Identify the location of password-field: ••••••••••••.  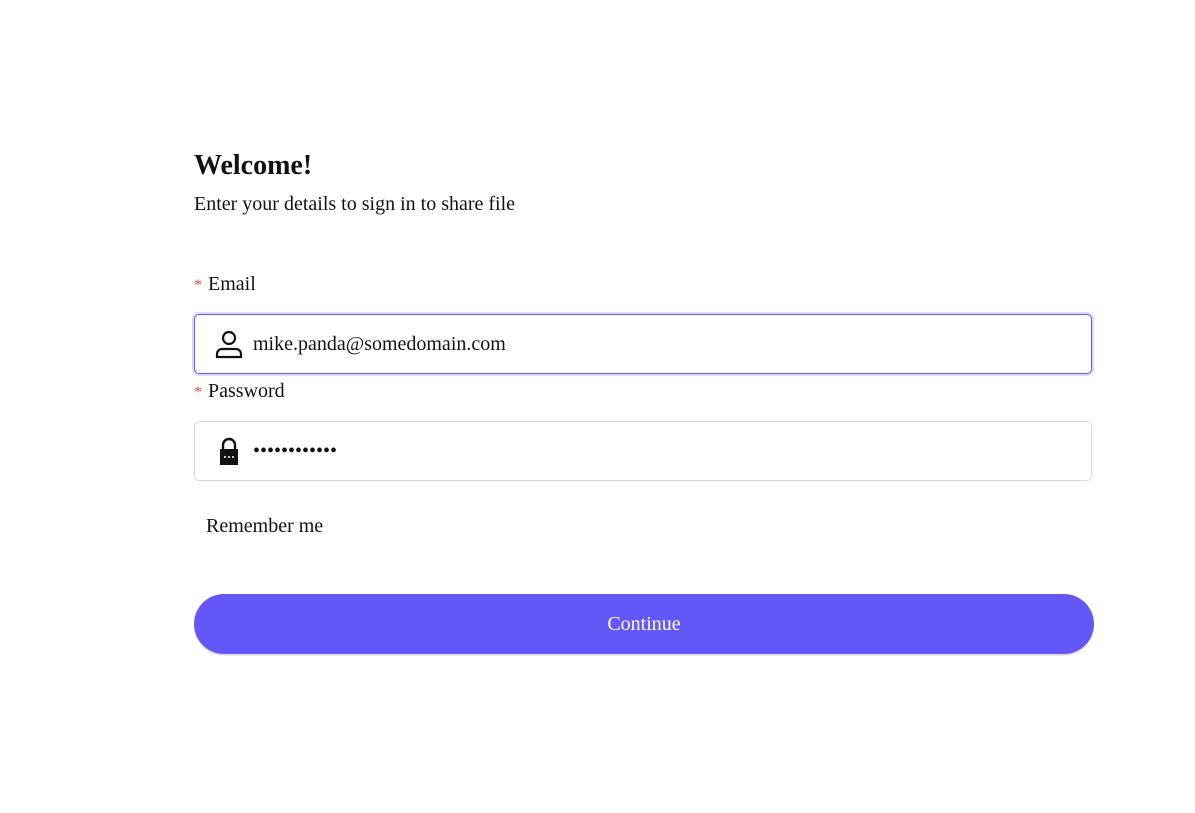
(643, 451).